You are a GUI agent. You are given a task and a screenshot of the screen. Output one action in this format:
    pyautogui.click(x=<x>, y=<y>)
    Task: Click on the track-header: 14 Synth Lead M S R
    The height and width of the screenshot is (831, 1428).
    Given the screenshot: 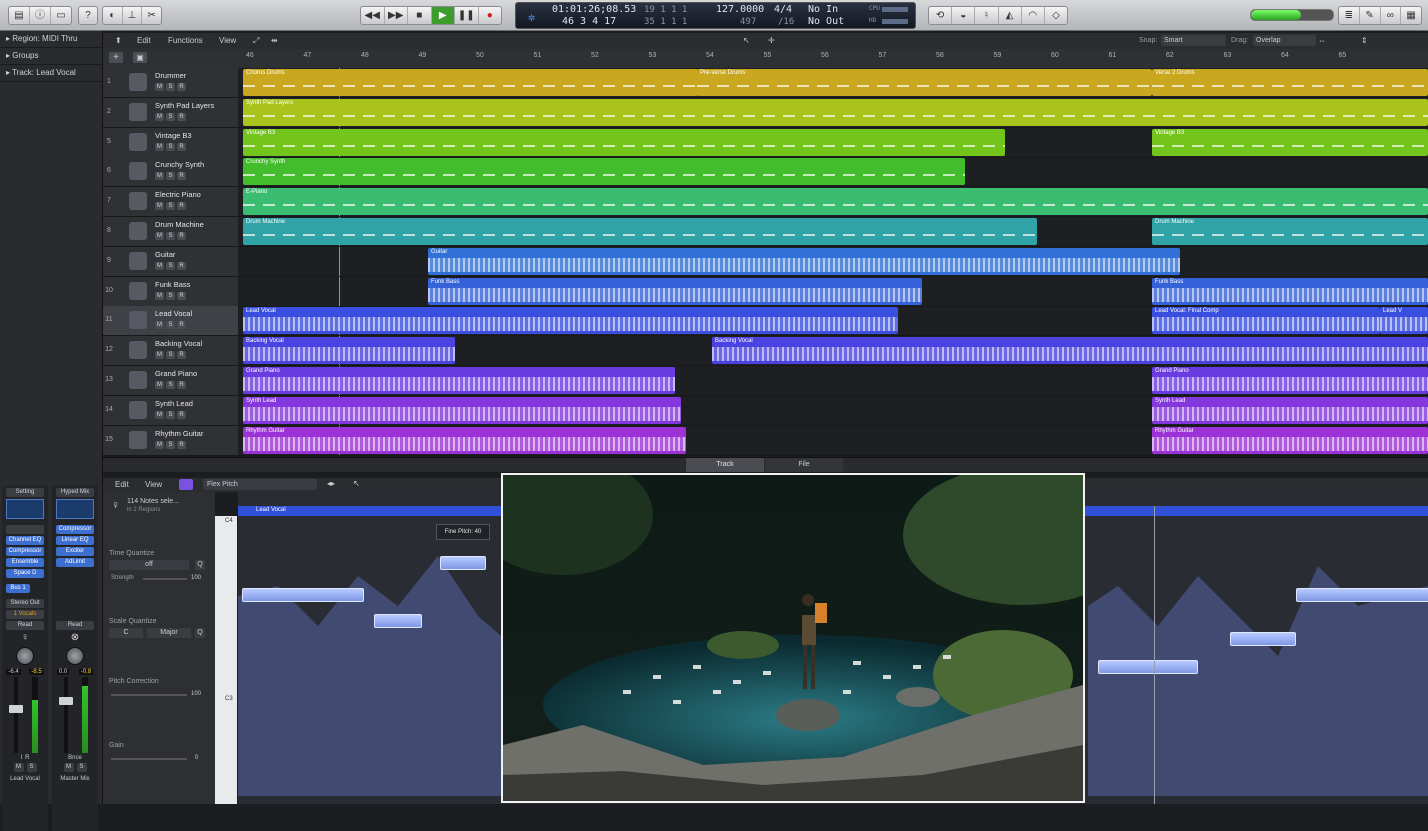 What is the action you would take?
    pyautogui.click(x=170, y=410)
    